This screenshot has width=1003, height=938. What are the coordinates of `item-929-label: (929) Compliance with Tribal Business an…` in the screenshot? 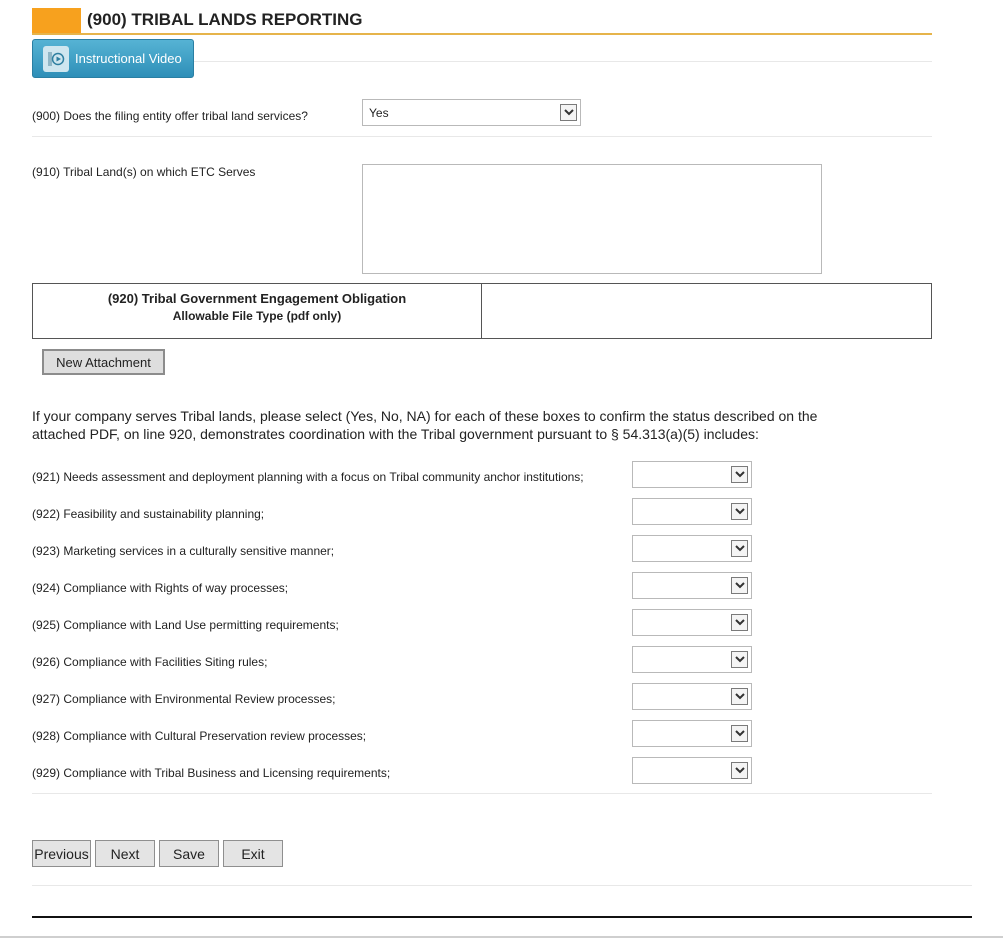 It's located at (211, 773).